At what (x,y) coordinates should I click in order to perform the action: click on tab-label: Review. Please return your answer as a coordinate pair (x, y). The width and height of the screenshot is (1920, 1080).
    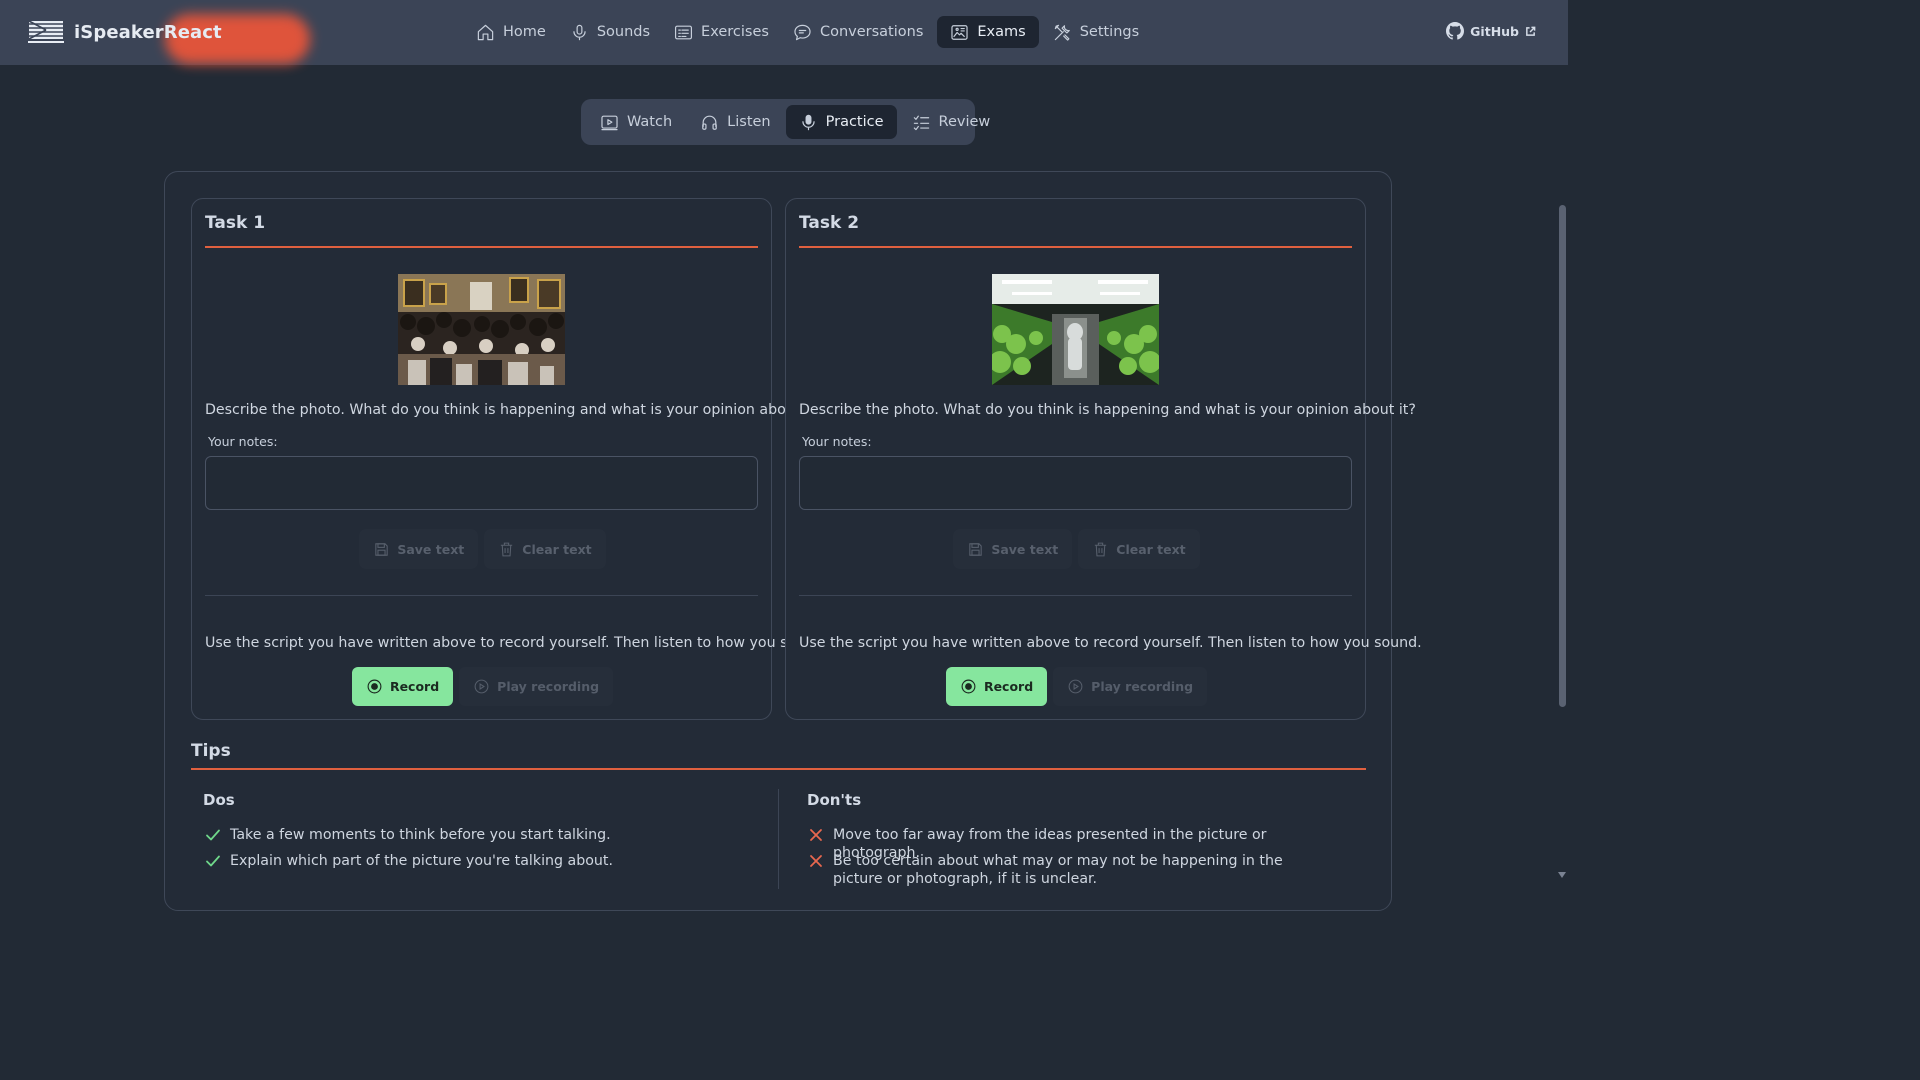
    Looking at the image, I should click on (964, 122).